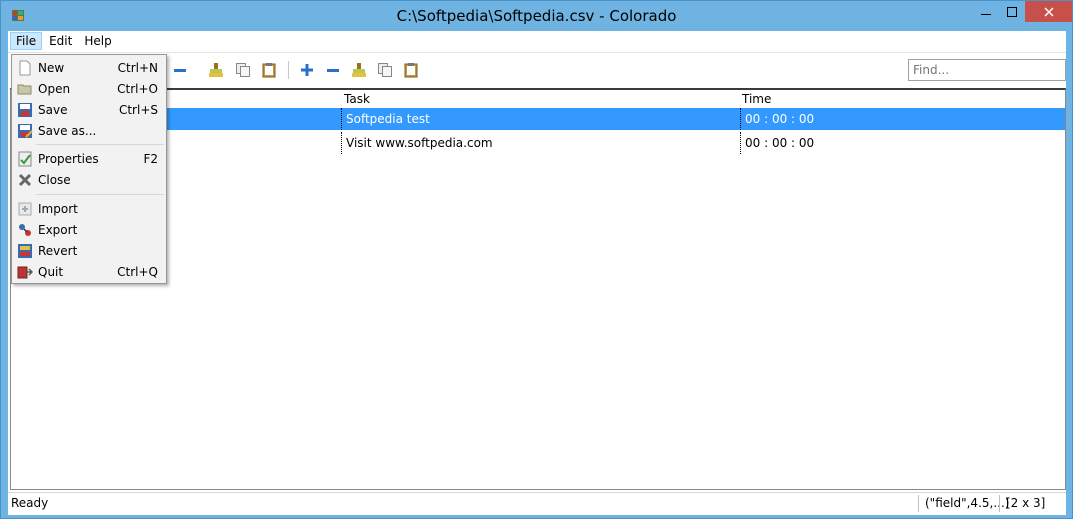  Describe the element at coordinates (89, 251) in the screenshot. I see `menu-item-revert: Revert` at that location.